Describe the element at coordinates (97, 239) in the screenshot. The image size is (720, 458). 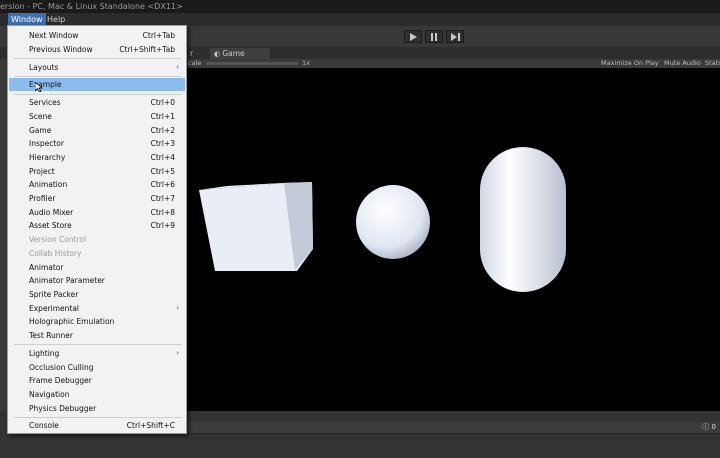
I see `menu-item-version-control: Version Control` at that location.